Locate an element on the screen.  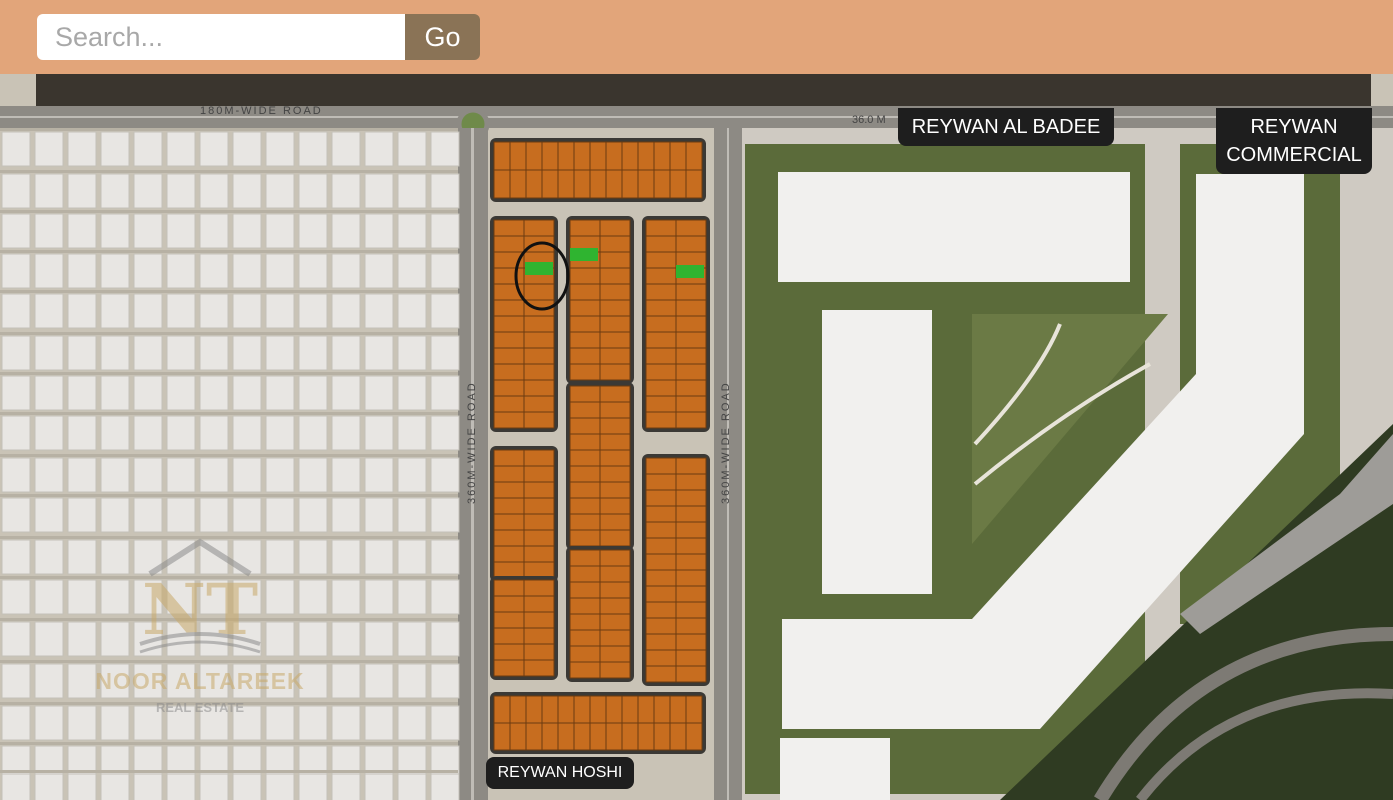
watermark-logo-icon: NT is located at coordinates (200, 596).